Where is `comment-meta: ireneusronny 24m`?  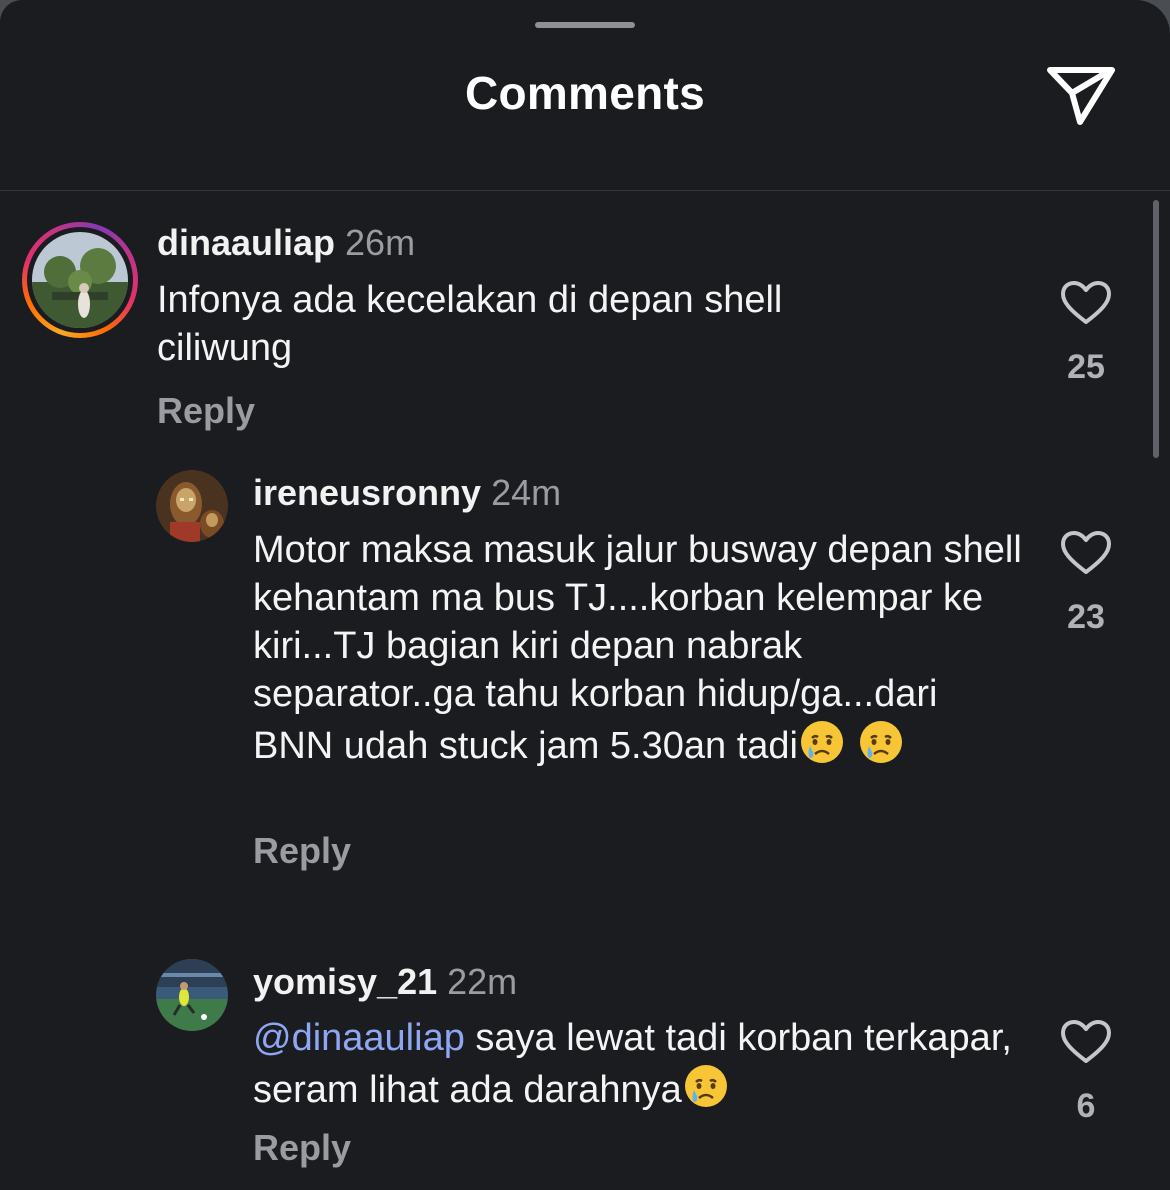 comment-meta: ireneusronny 24m is located at coordinates (407, 493).